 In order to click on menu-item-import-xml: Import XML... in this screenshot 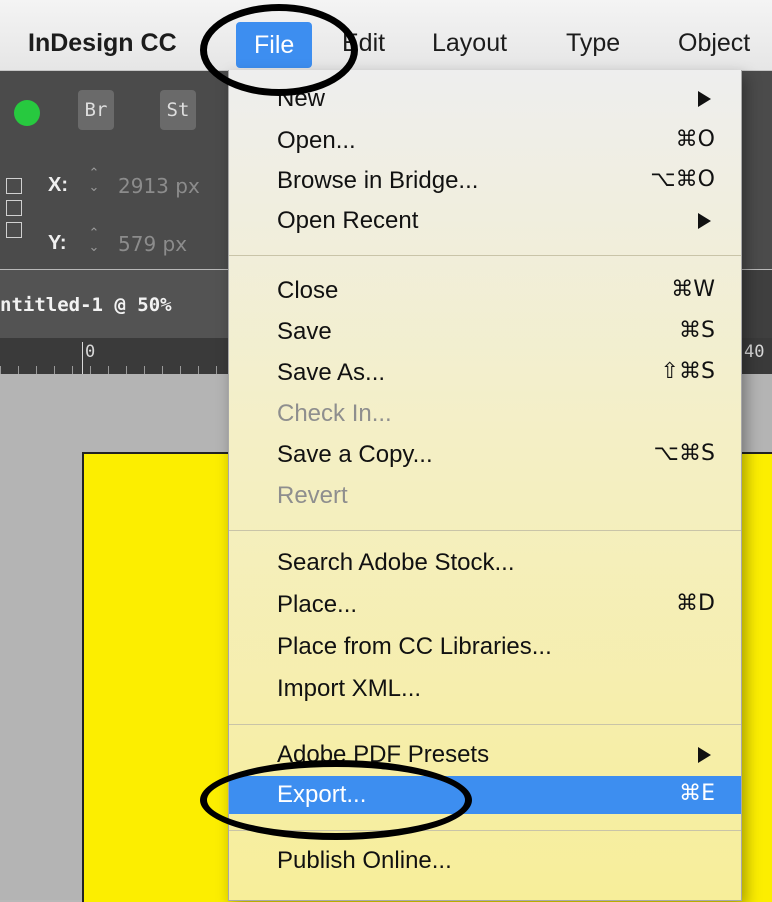, I will do `click(485, 689)`.